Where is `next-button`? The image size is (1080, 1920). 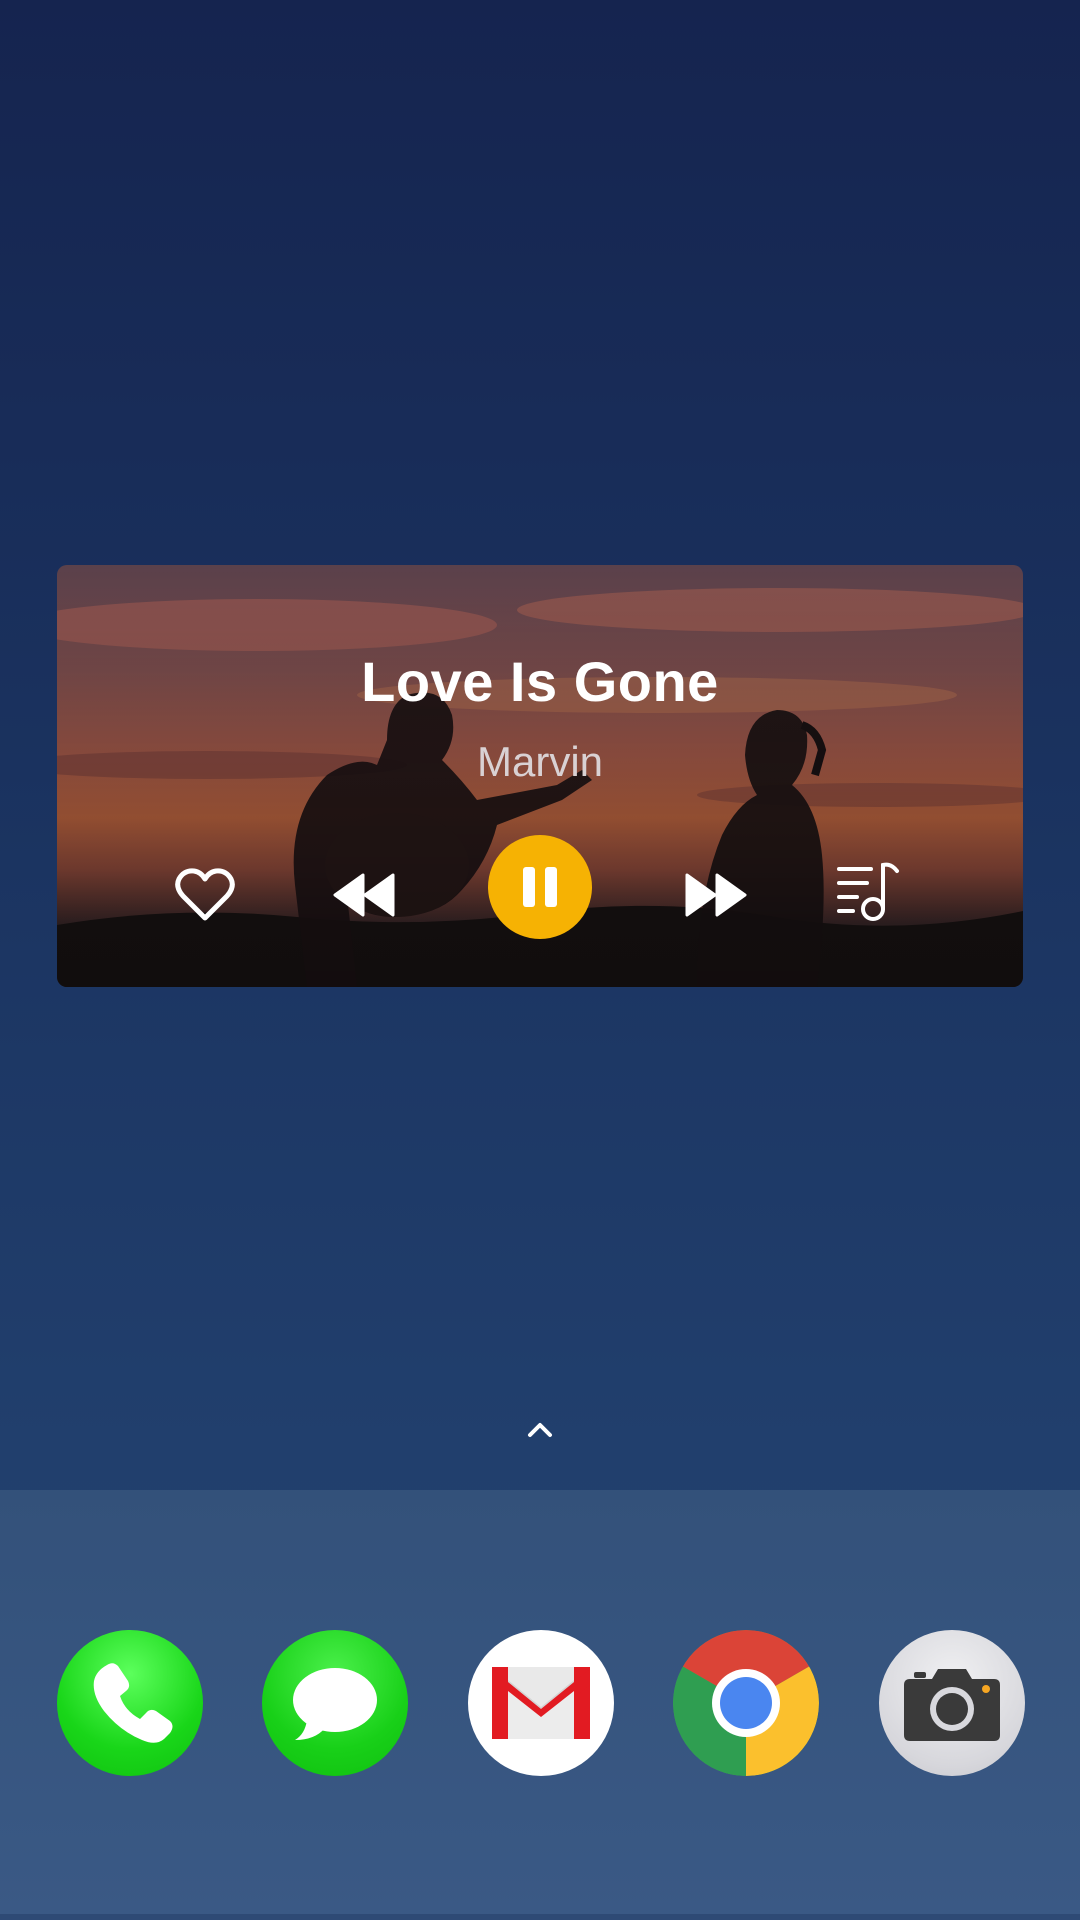
next-button is located at coordinates (715, 895).